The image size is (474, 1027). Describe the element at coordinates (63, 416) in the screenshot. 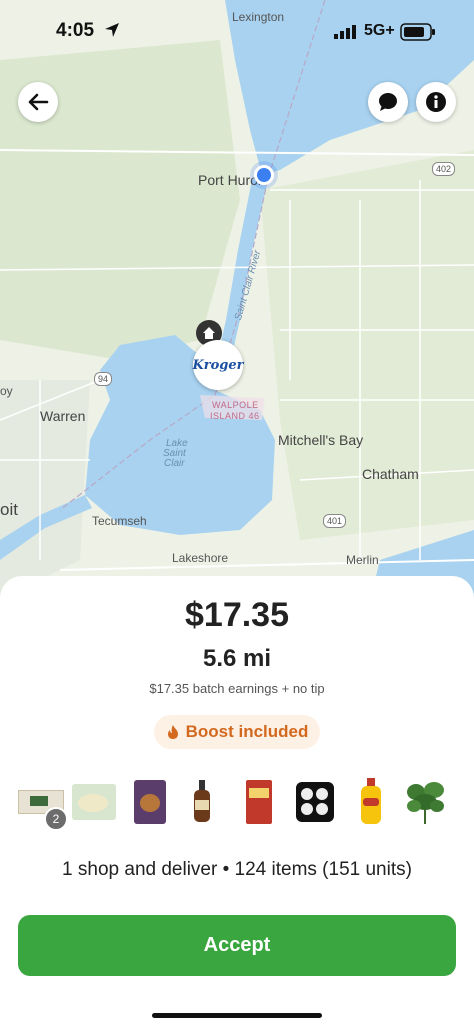

I see `map-label-warren: Warren` at that location.